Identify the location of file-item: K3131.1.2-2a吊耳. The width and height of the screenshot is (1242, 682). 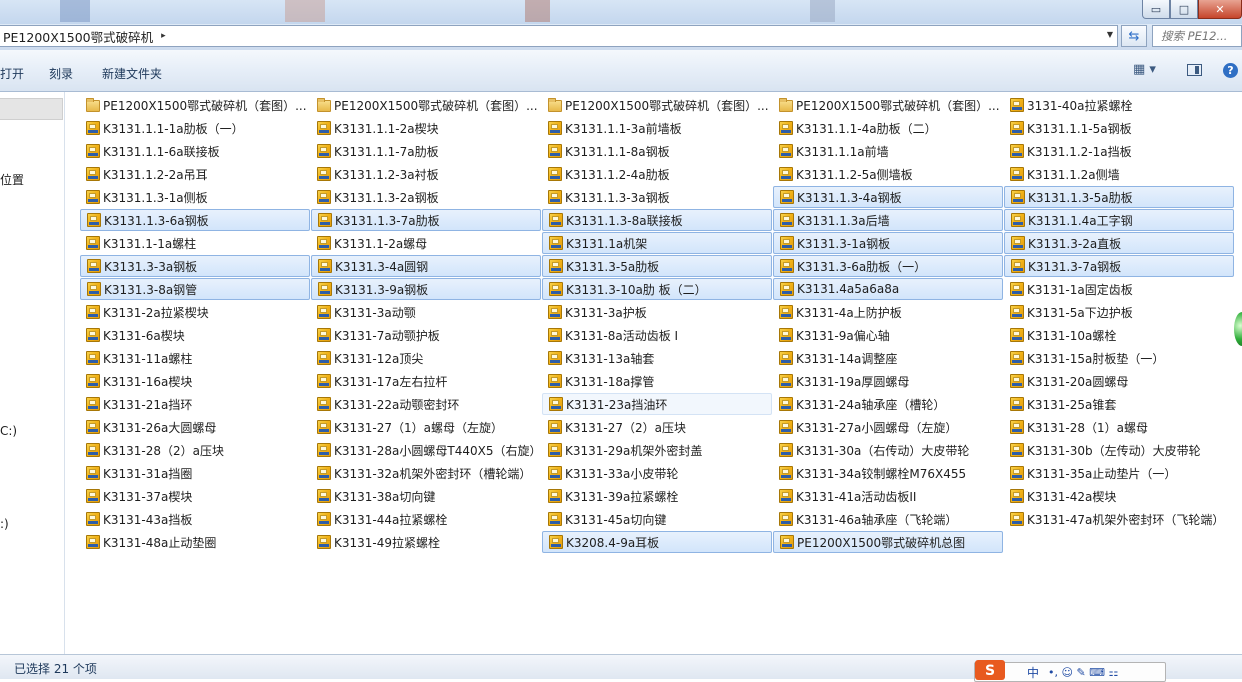
(195, 174).